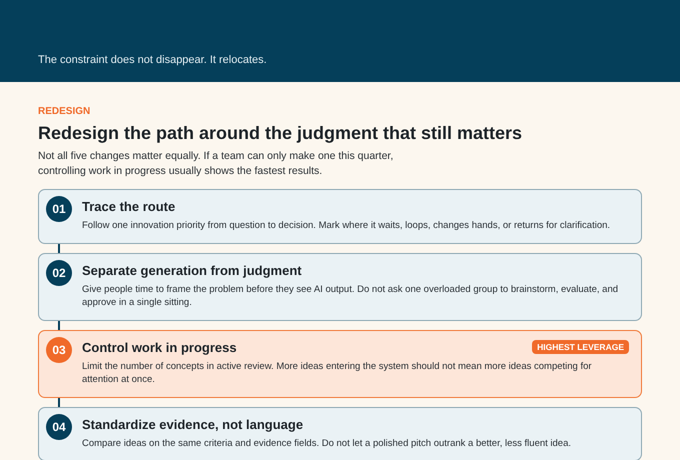 The width and height of the screenshot is (680, 460). I want to click on step-title: Separate generation from judgment, so click(192, 270).